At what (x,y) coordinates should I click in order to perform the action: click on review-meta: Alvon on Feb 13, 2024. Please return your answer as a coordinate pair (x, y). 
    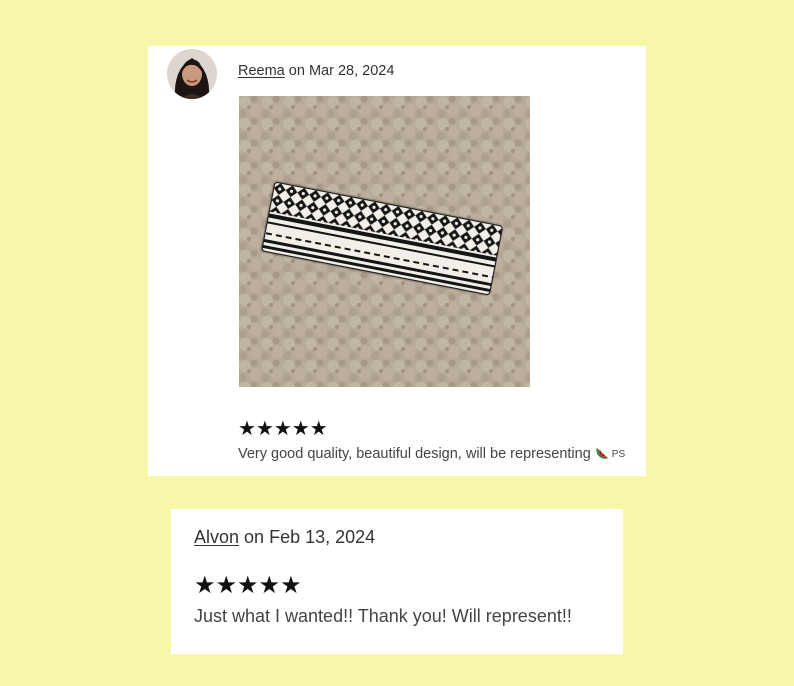
    Looking at the image, I should click on (284, 537).